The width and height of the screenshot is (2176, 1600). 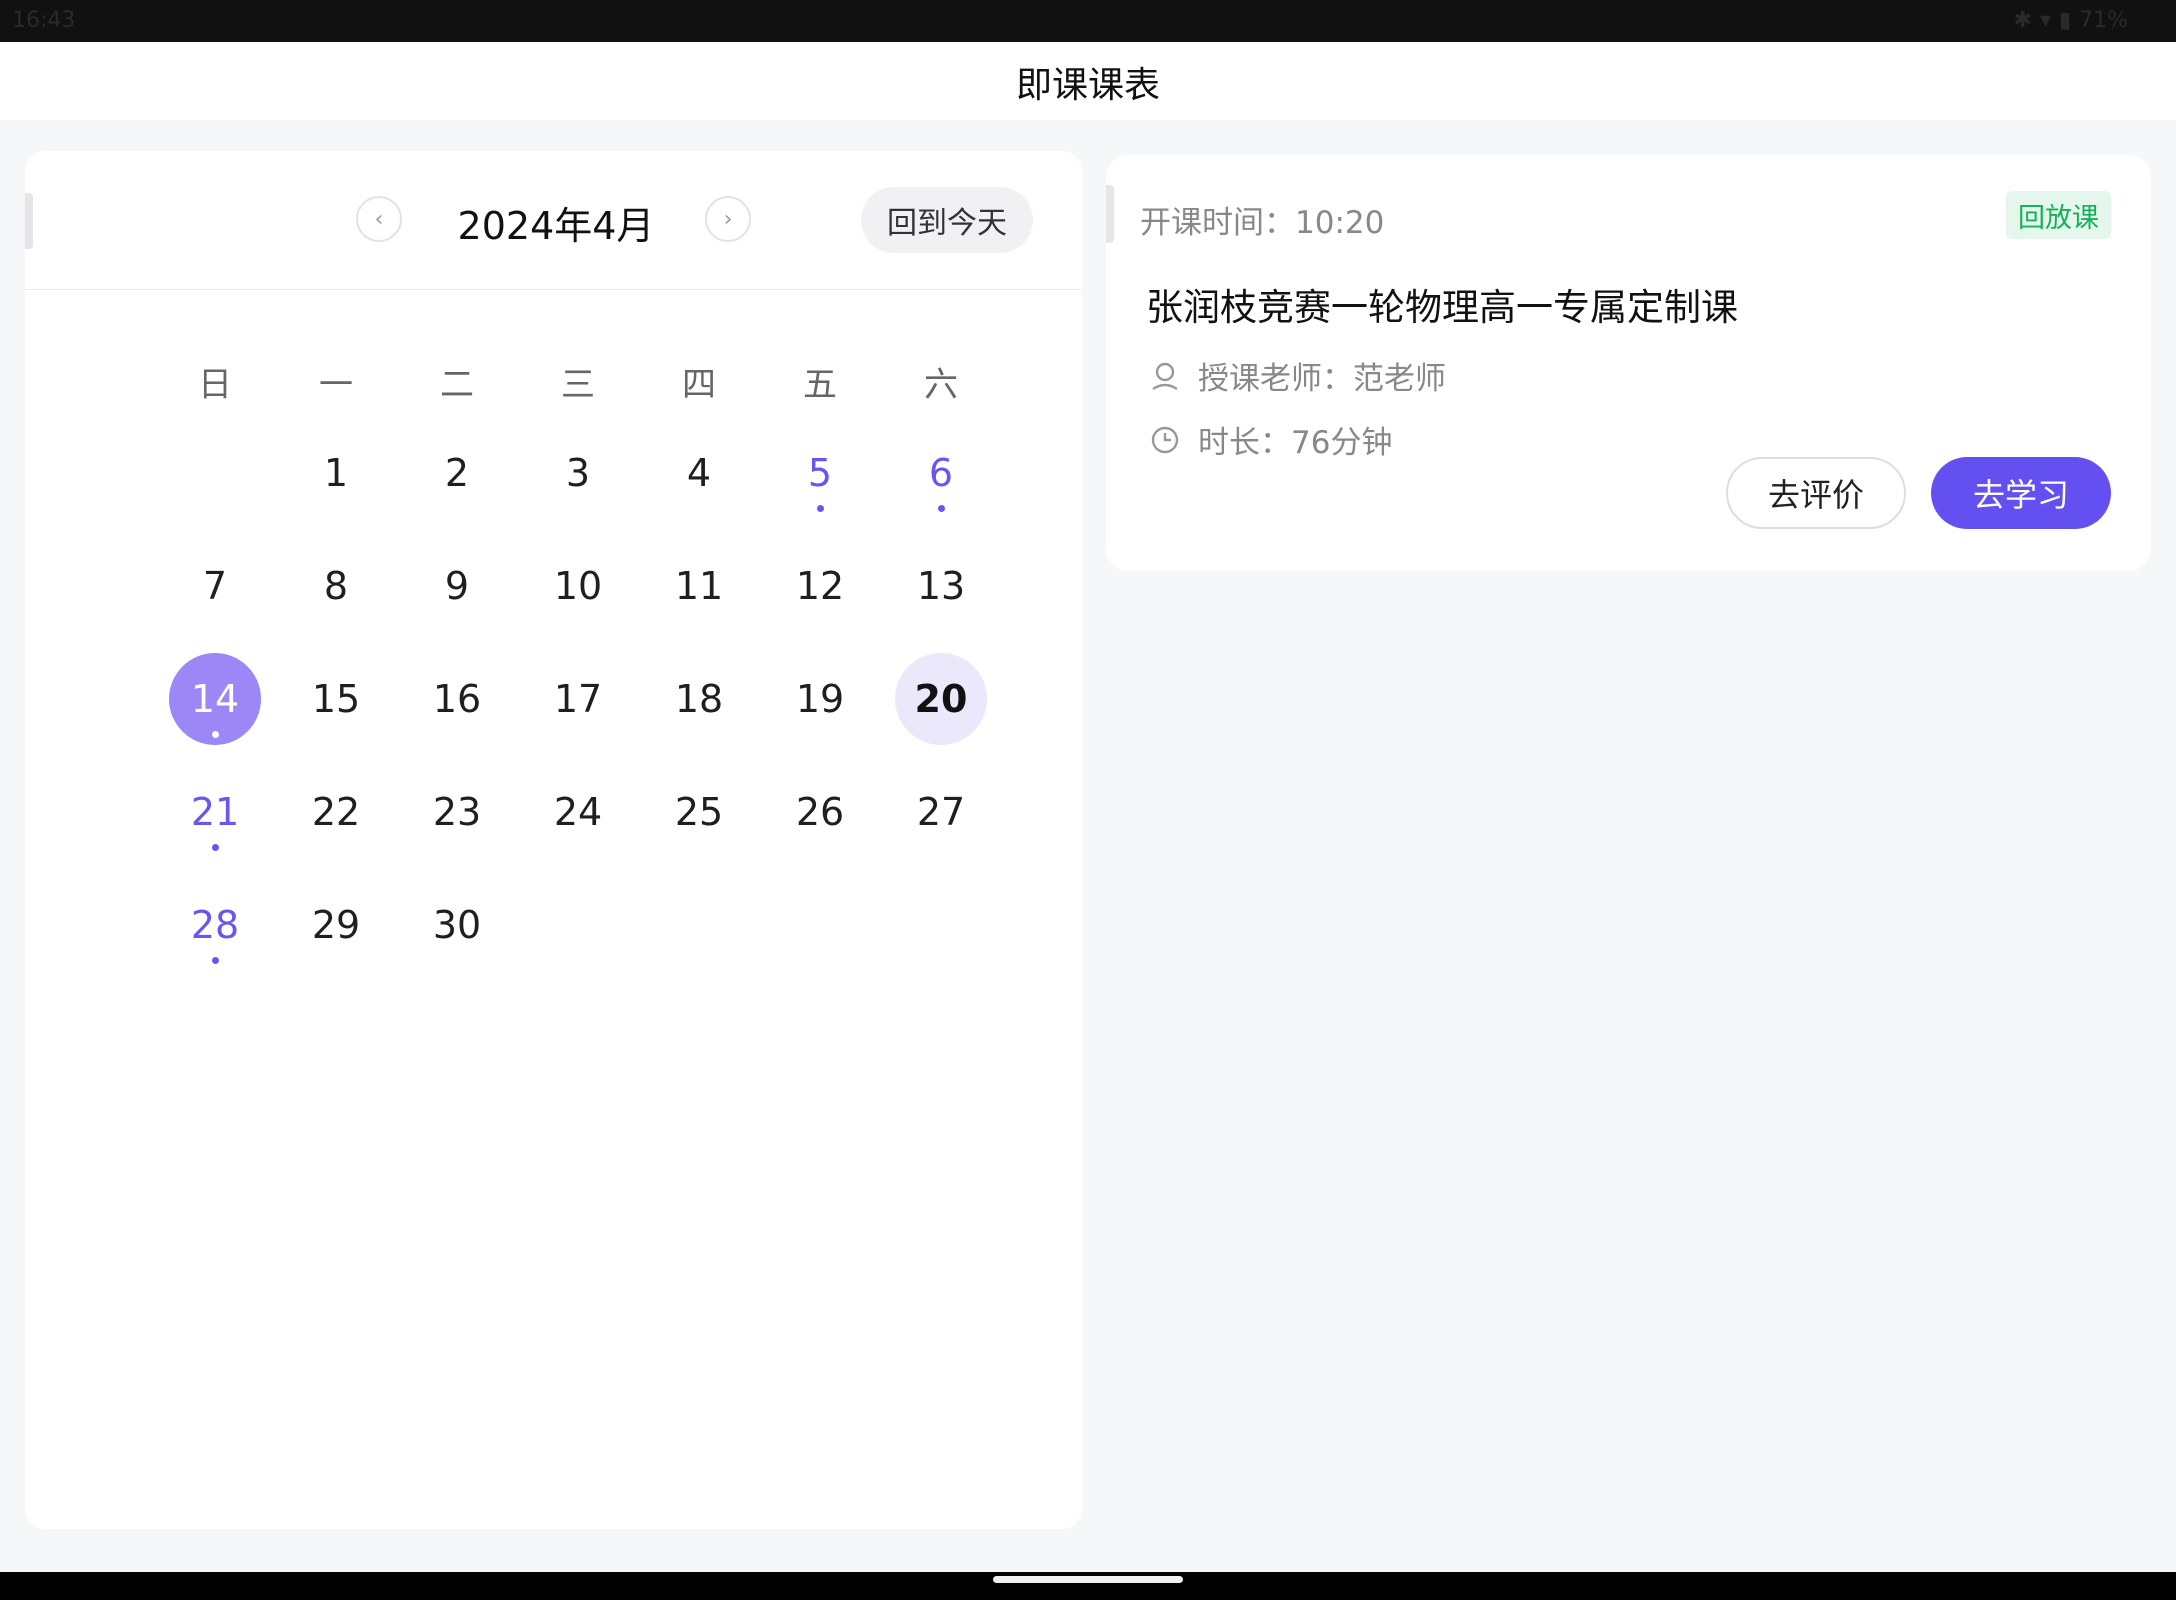 I want to click on day-number: 25, so click(x=699, y=812).